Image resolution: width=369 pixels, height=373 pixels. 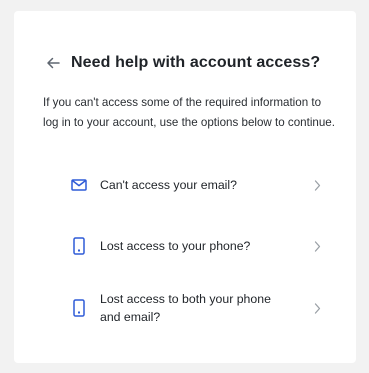 What do you see at coordinates (168, 185) in the screenshot?
I see `option-label: Can't access your email?` at bounding box center [168, 185].